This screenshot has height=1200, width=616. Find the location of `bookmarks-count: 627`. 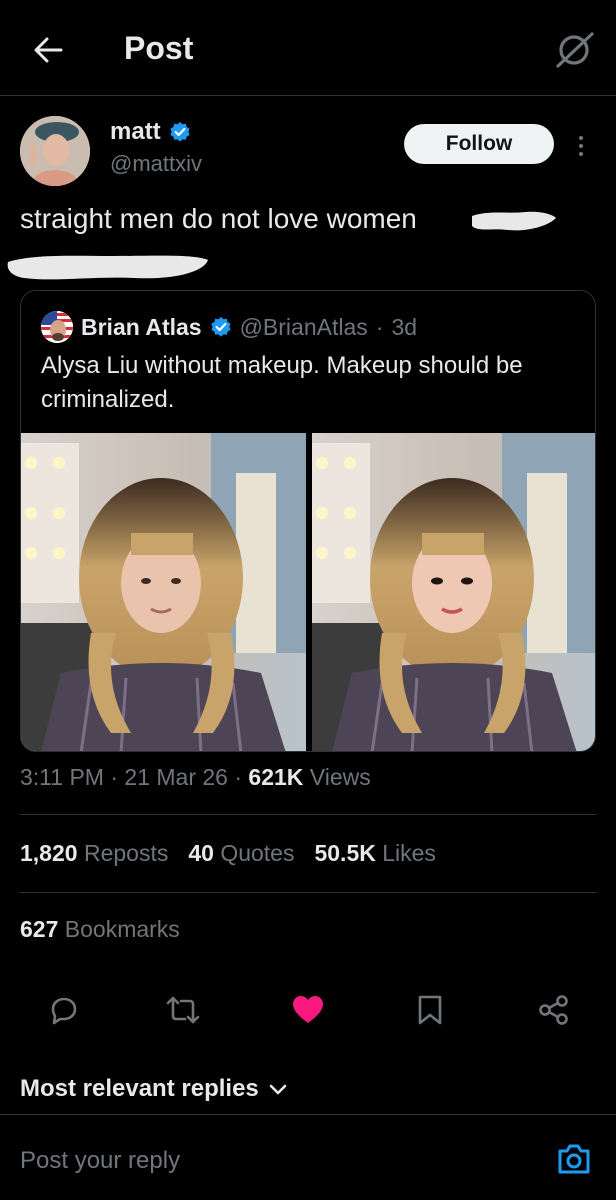

bookmarks-count: 627 is located at coordinates (39, 929).